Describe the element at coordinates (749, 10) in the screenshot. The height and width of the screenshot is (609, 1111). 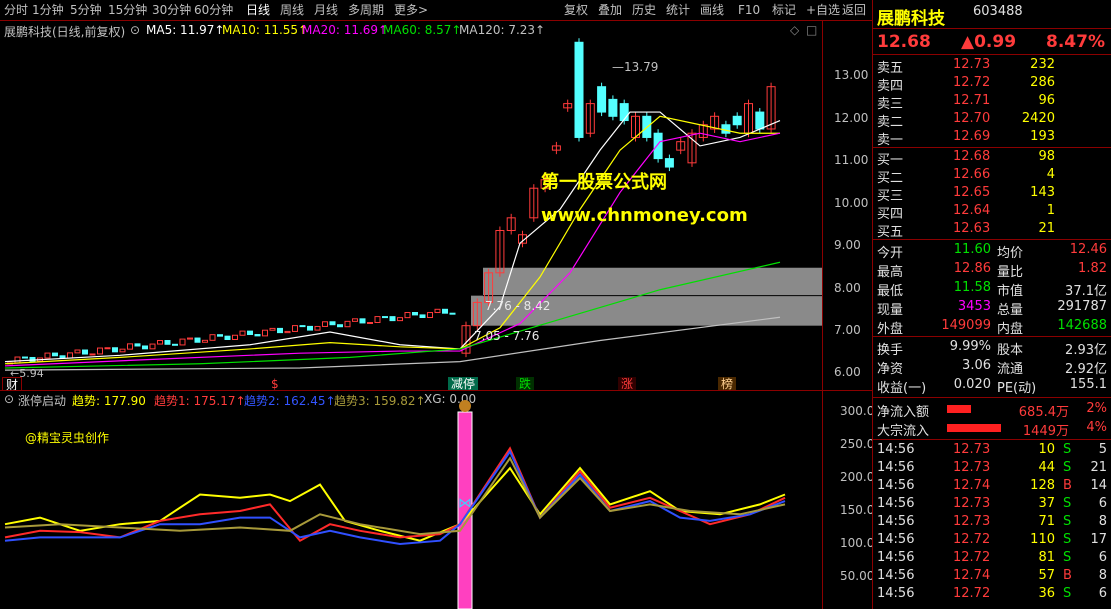
I see `toolbar-right-5: F10` at that location.